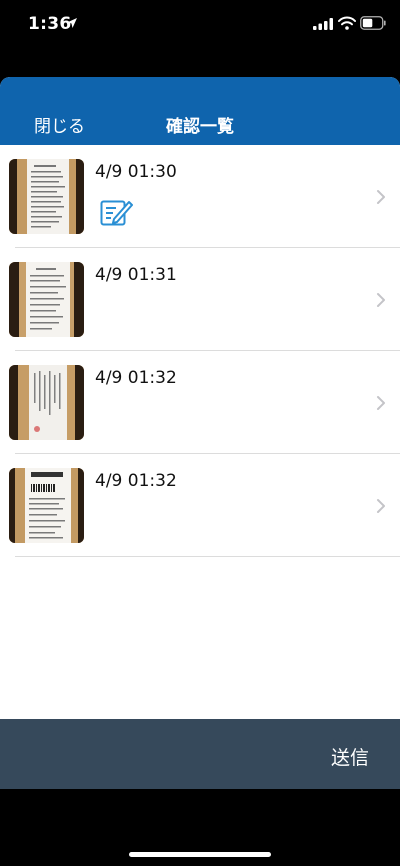  I want to click on battery-icon, so click(373, 23).